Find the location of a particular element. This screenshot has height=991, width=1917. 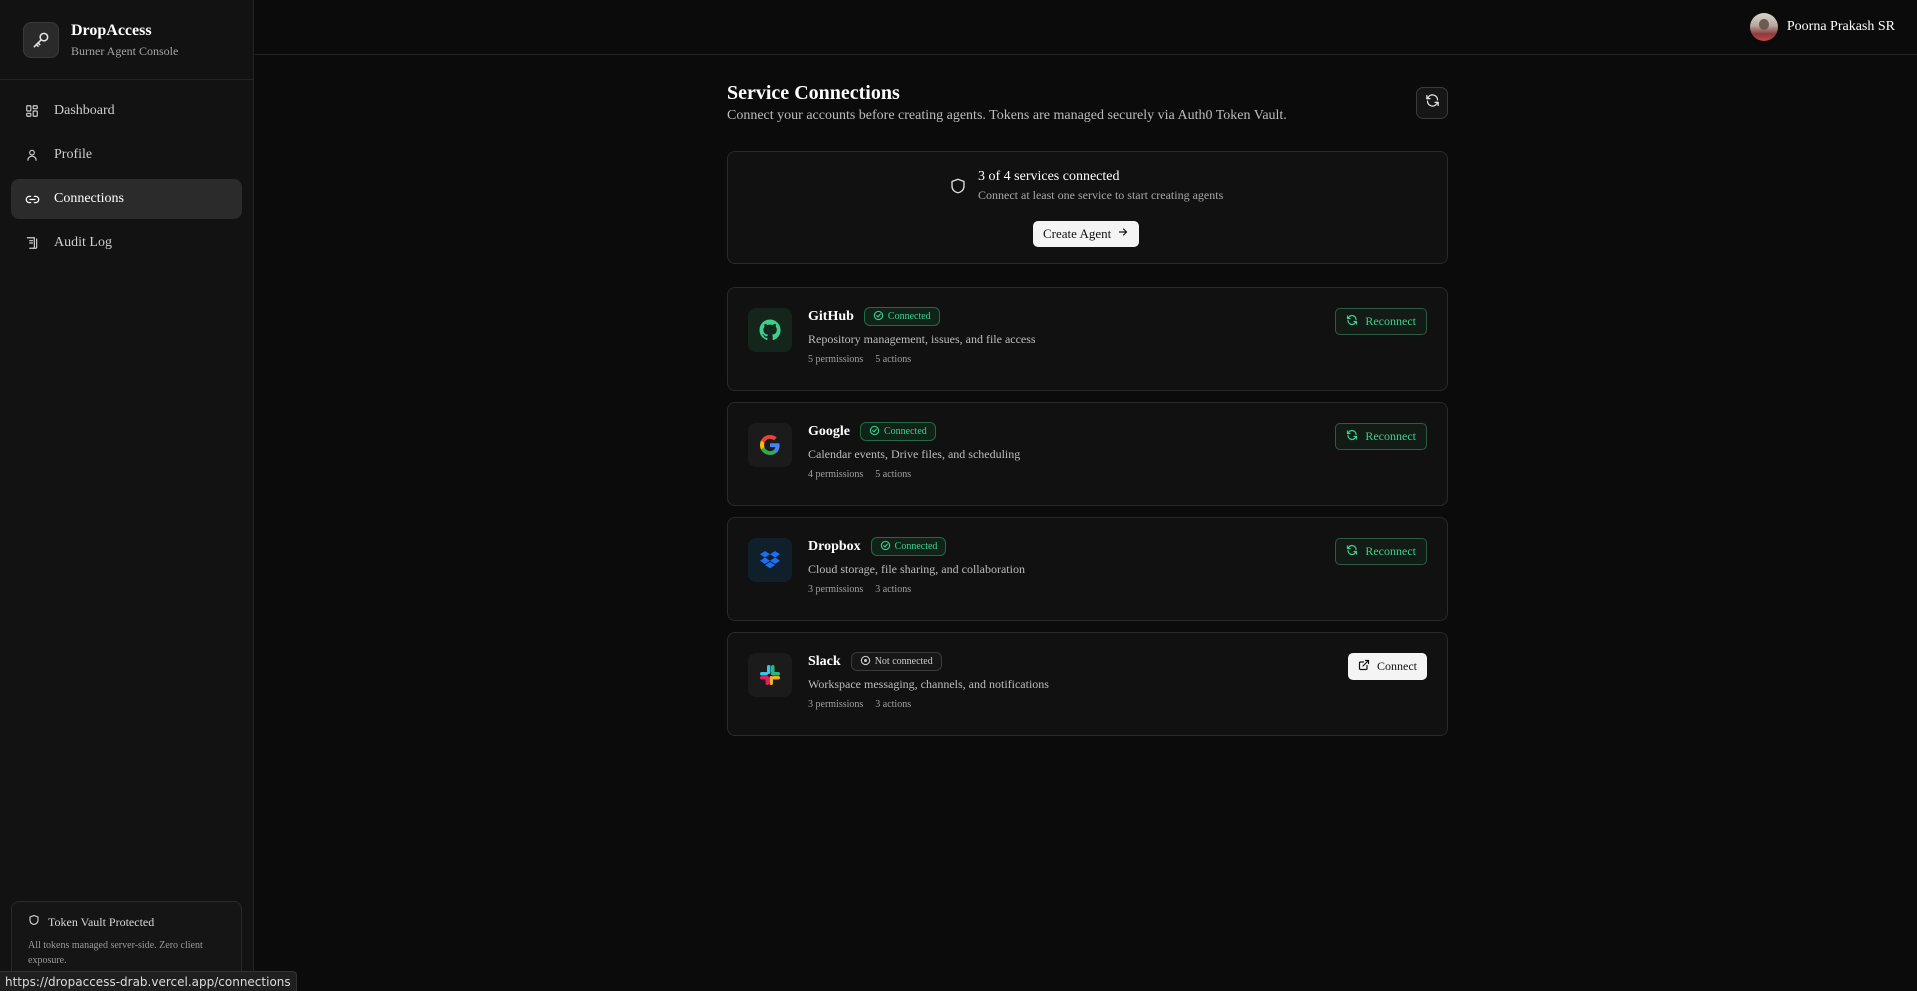

refresh-button is located at coordinates (1432, 103).